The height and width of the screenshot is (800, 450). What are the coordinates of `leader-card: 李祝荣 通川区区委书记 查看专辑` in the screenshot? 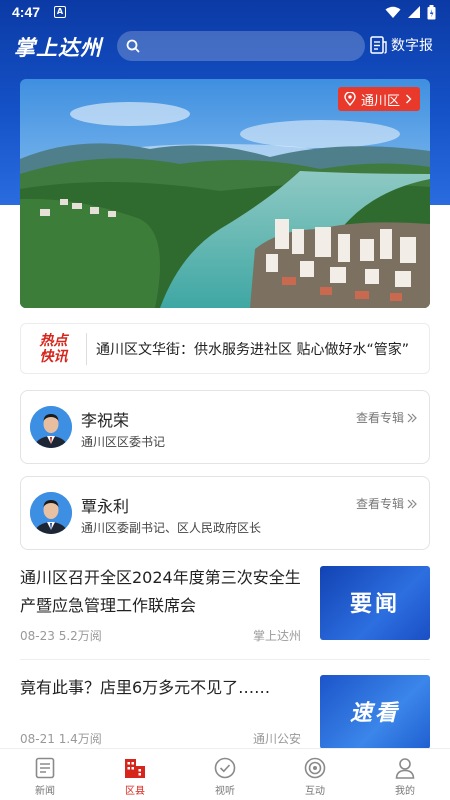 It's located at (225, 427).